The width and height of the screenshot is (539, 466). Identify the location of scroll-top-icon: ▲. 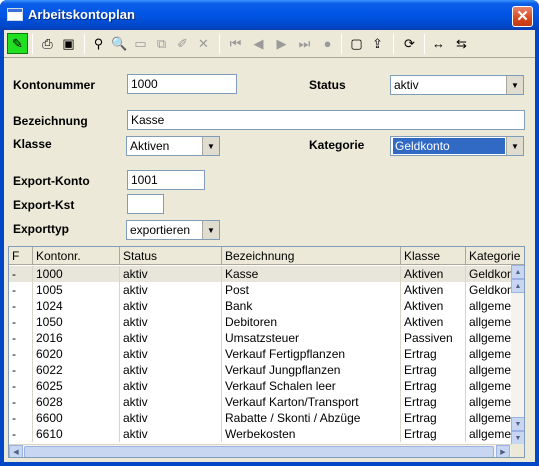
(517, 272).